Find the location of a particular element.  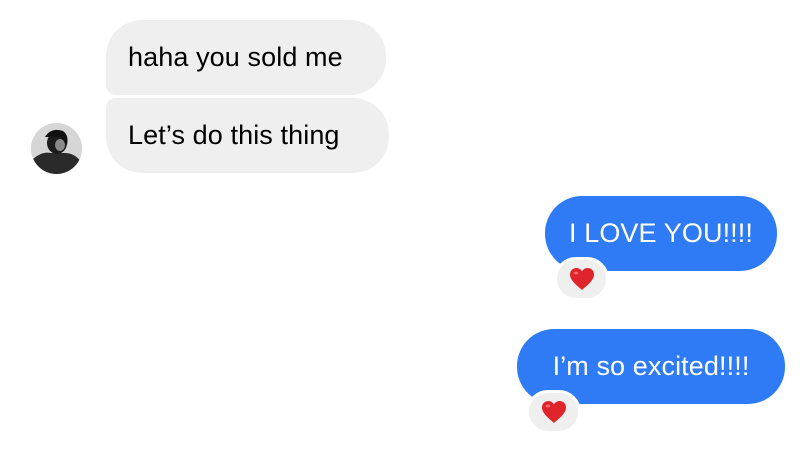

message-text: Let’s do this thing is located at coordinates (234, 135).